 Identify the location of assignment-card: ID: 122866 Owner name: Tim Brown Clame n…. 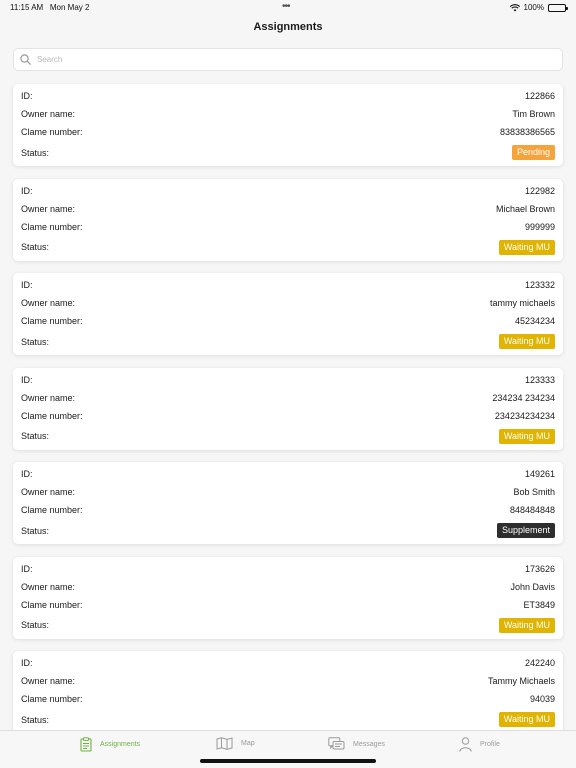
(288, 125).